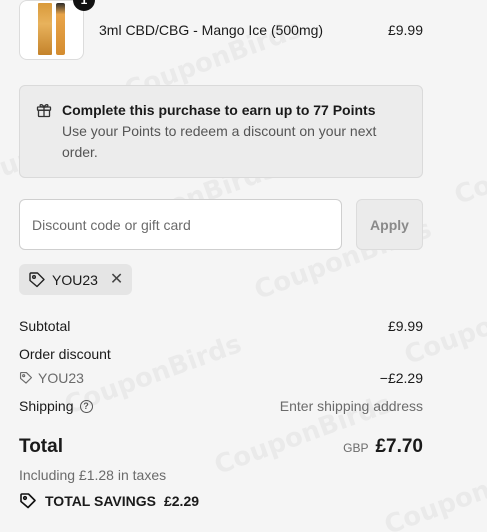 This screenshot has height=532, width=487. I want to click on subtotal-value: £9.99, so click(405, 326).